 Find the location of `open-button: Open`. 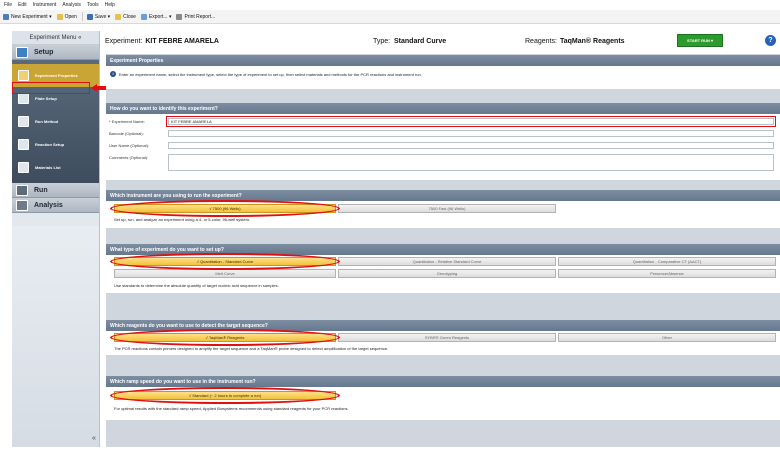

open-button: Open is located at coordinates (66, 16).